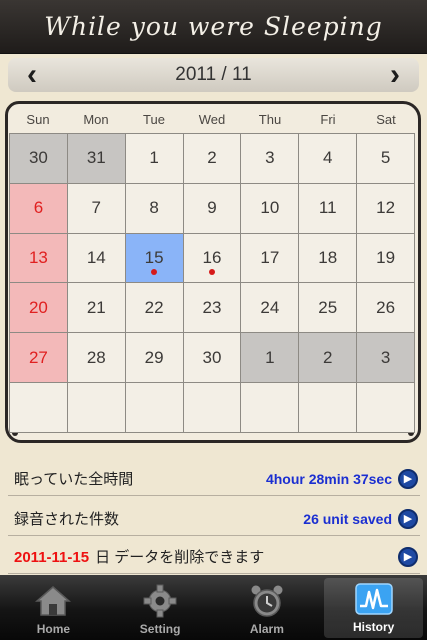  I want to click on total-sleep-value: 4hour 28min 37sec, so click(328, 478).